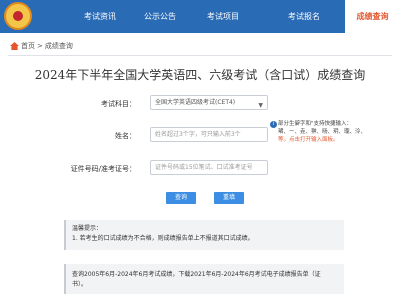 This screenshot has width=400, height=300. I want to click on notice-line-1: 1. 若考生的口试成绩为不合格，则成绩报告单上不报道其口试成绩。, so click(163, 238).